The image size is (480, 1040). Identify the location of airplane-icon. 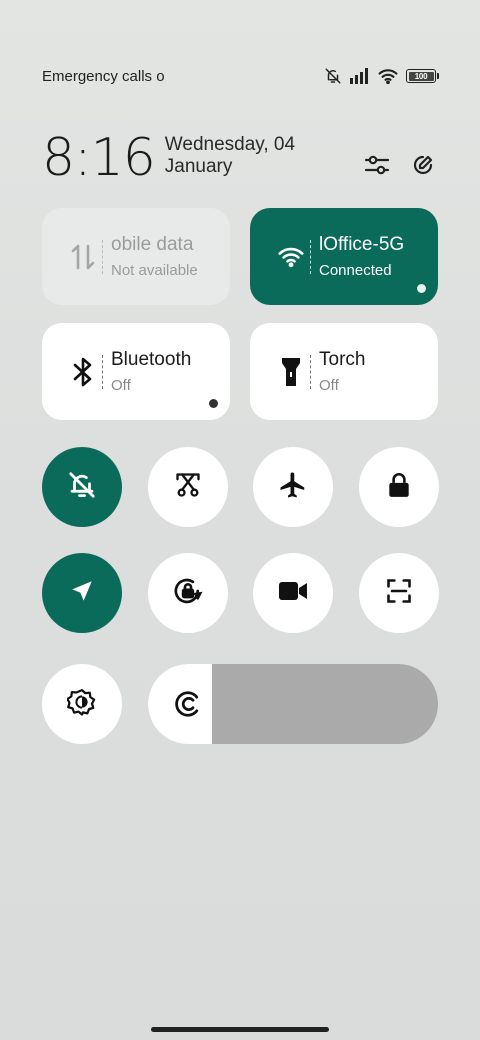
(293, 487).